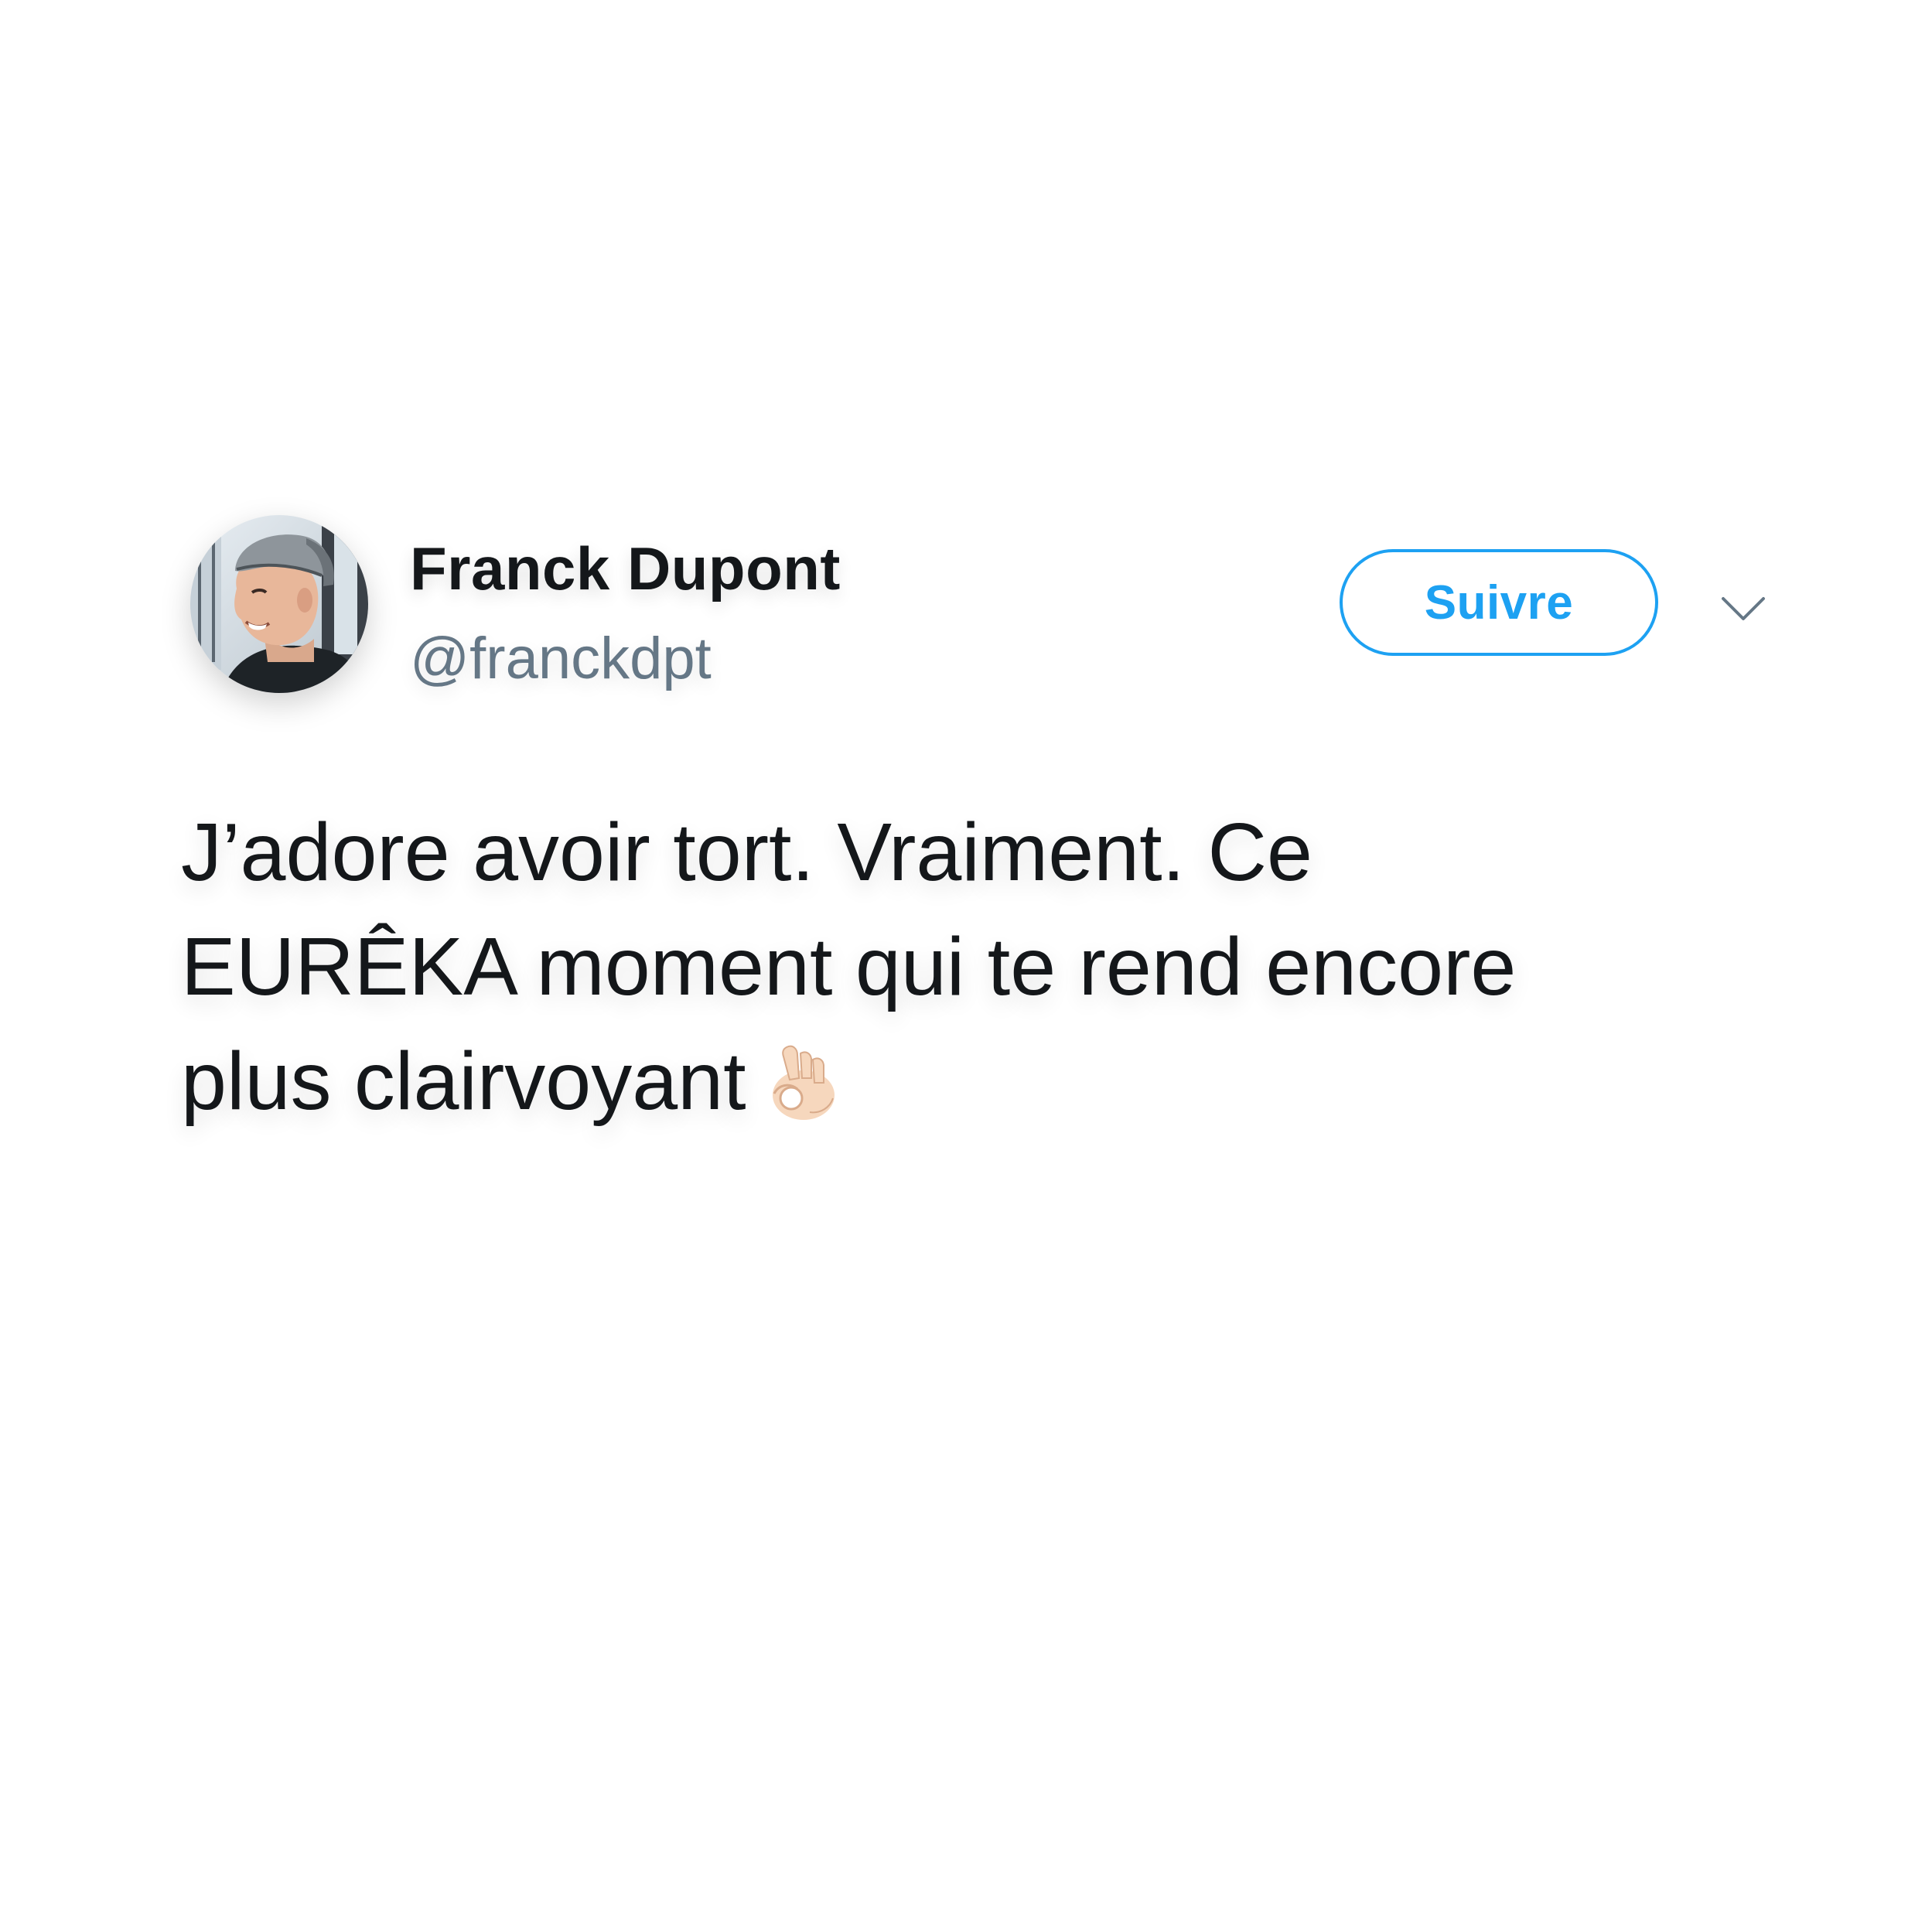 This screenshot has height=1932, width=1932. I want to click on tweet-text-line: EURÊKA moment qui te rend encore, so click(849, 966).